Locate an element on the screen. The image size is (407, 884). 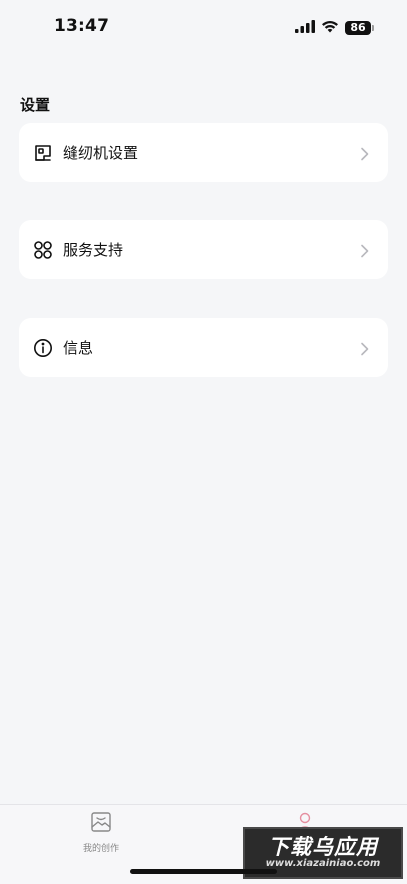
info-item: 信息 is located at coordinates (203, 347).